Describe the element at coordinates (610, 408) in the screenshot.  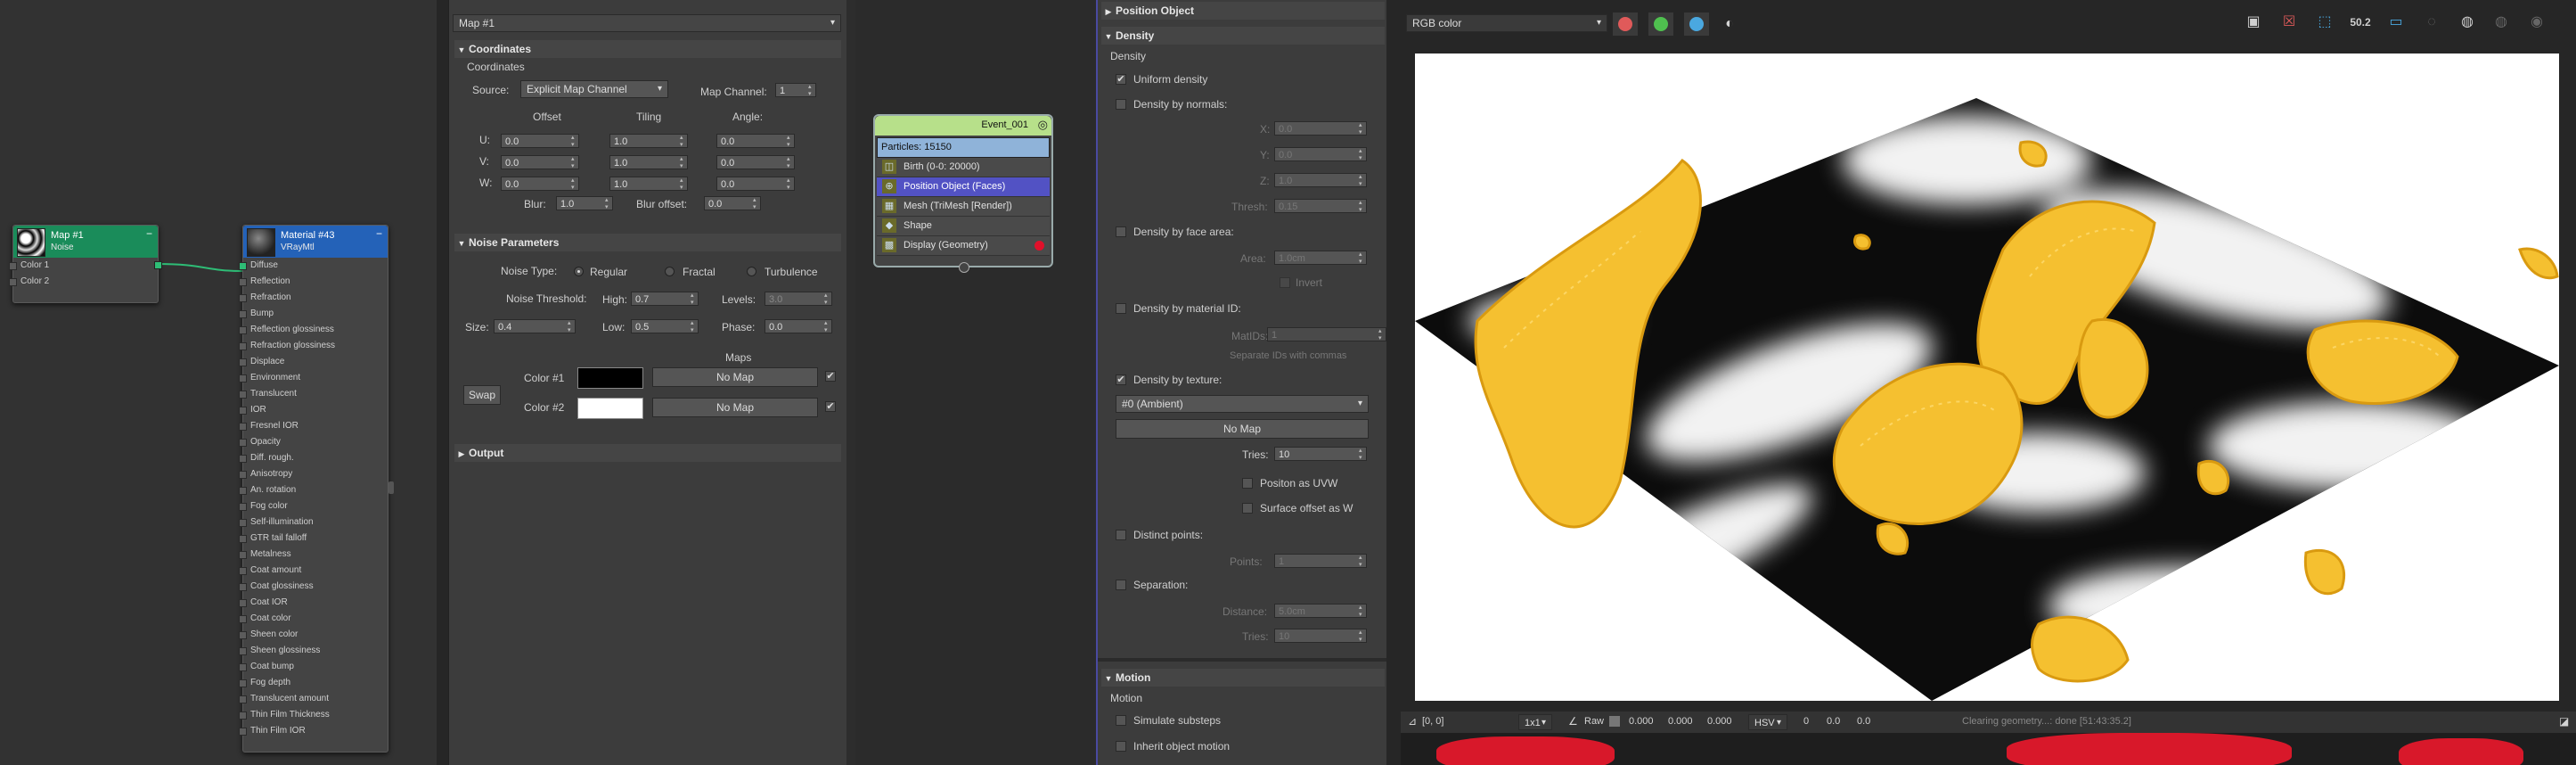
I see `color2-swatch` at that location.